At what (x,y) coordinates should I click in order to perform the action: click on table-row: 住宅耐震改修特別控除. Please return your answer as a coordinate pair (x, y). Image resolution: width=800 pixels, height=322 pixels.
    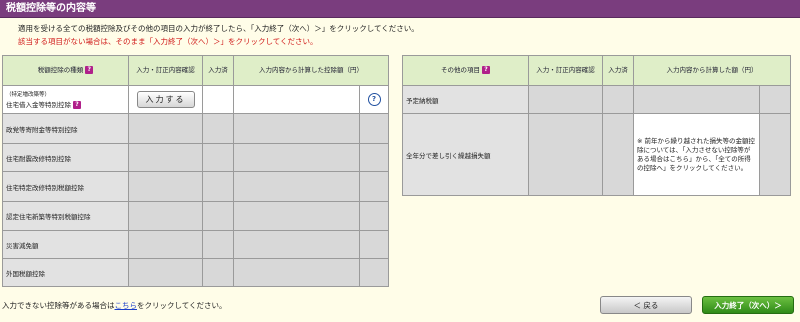
    Looking at the image, I should click on (195, 157).